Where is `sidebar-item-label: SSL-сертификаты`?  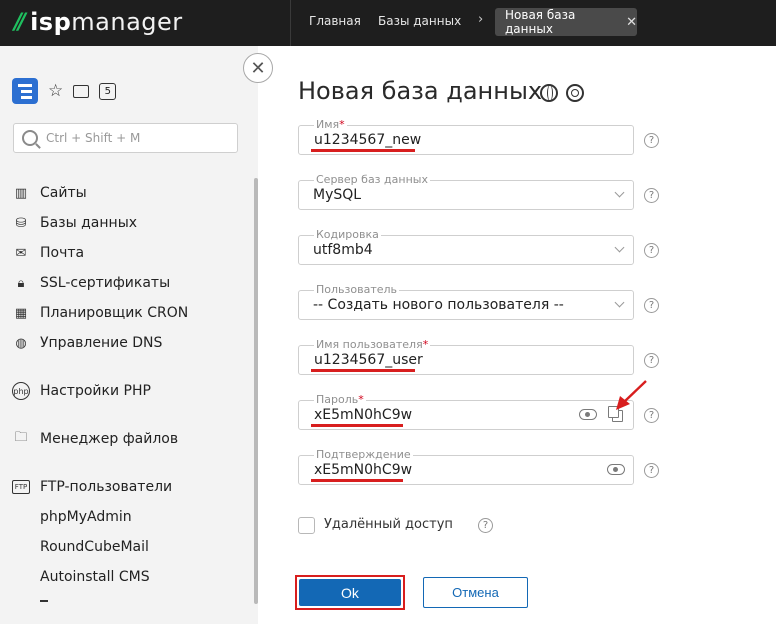
sidebar-item-label: SSL-сертификаты is located at coordinates (105, 283).